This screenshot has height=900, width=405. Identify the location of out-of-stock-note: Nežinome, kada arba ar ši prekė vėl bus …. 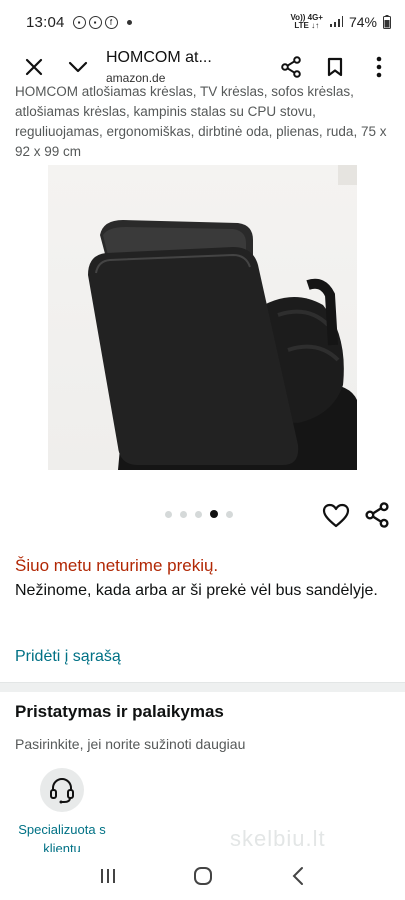
(196, 590).